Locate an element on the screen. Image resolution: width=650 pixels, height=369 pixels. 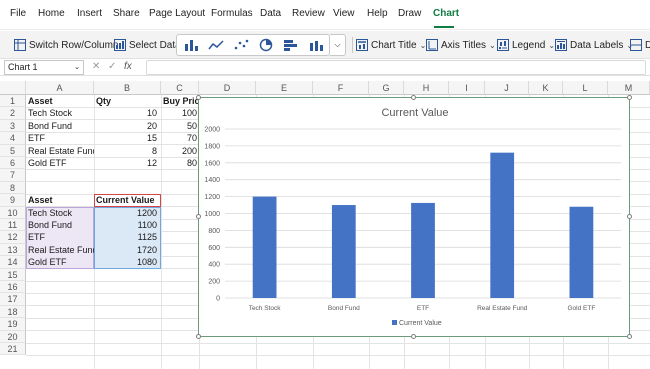
menu-page-layout: Page Layout is located at coordinates (177, 13).